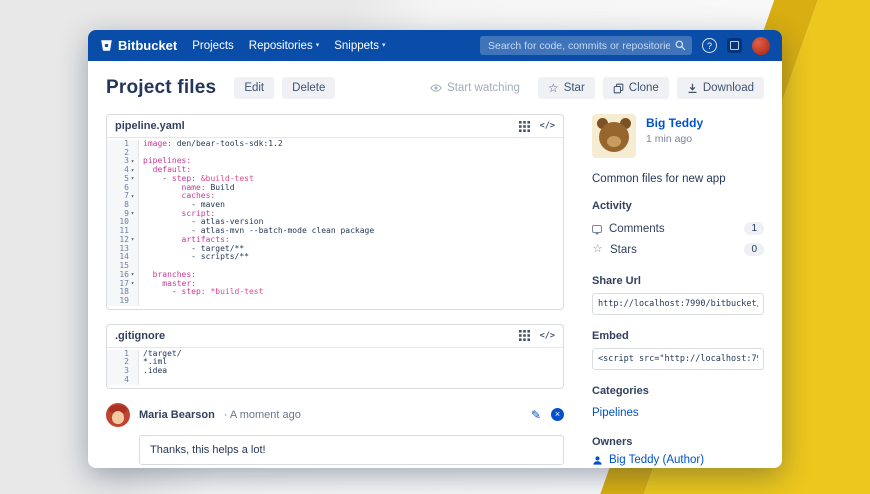  What do you see at coordinates (754, 228) in the screenshot?
I see `count-badge: 1` at bounding box center [754, 228].